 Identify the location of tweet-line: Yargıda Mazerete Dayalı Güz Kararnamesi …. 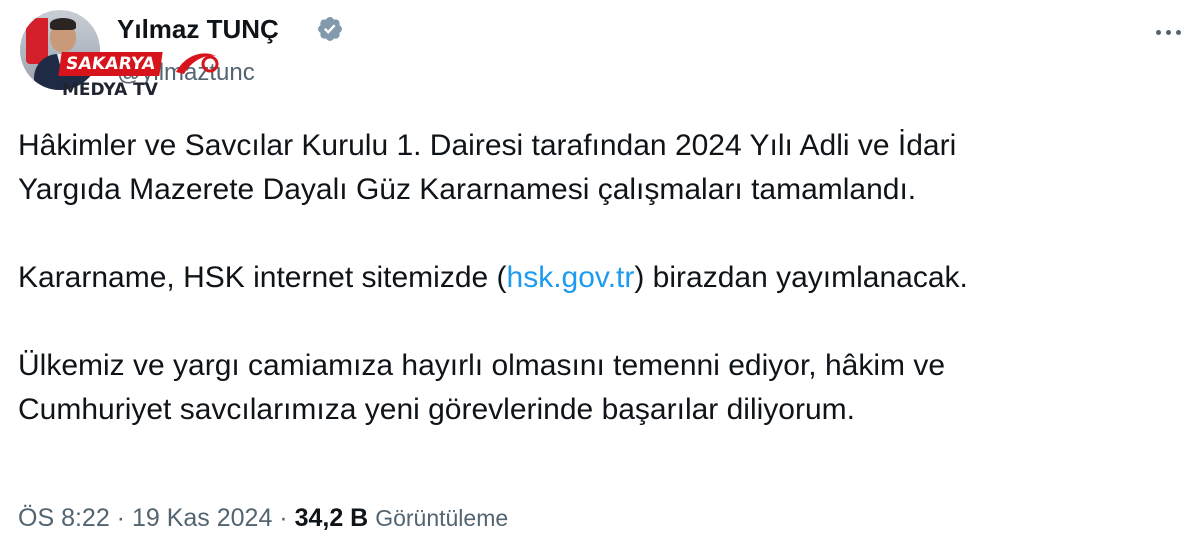
(467, 189).